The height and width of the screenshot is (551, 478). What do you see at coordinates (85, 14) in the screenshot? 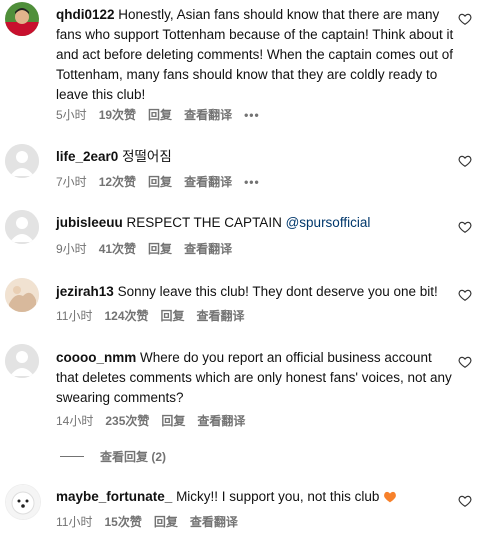
I see `comment-username: qhdi0122` at bounding box center [85, 14].